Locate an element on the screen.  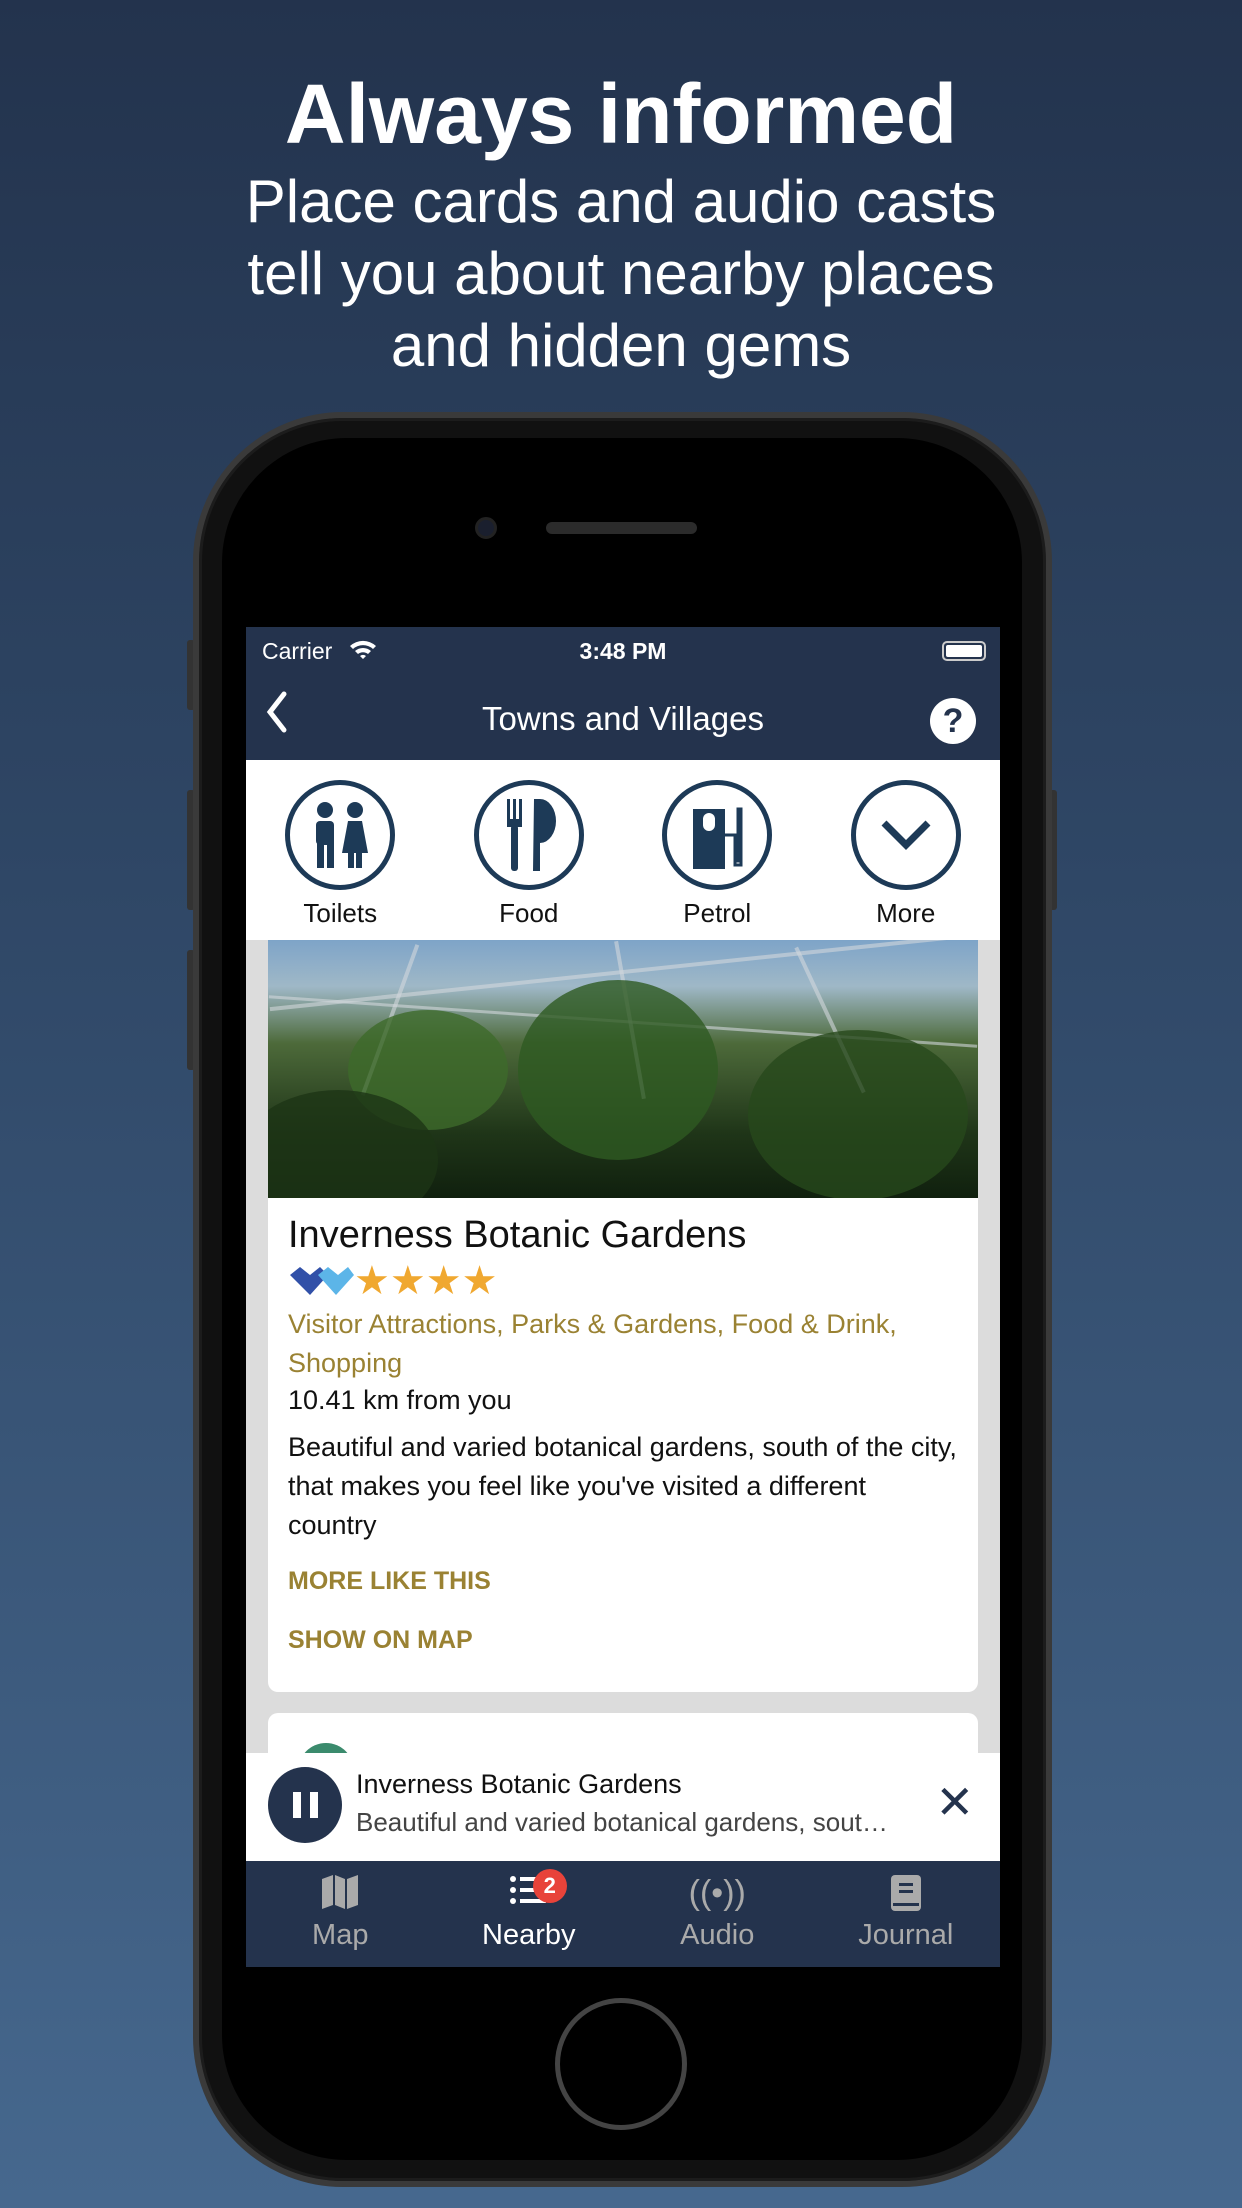
tab-label: Journal is located at coordinates (906, 1935).